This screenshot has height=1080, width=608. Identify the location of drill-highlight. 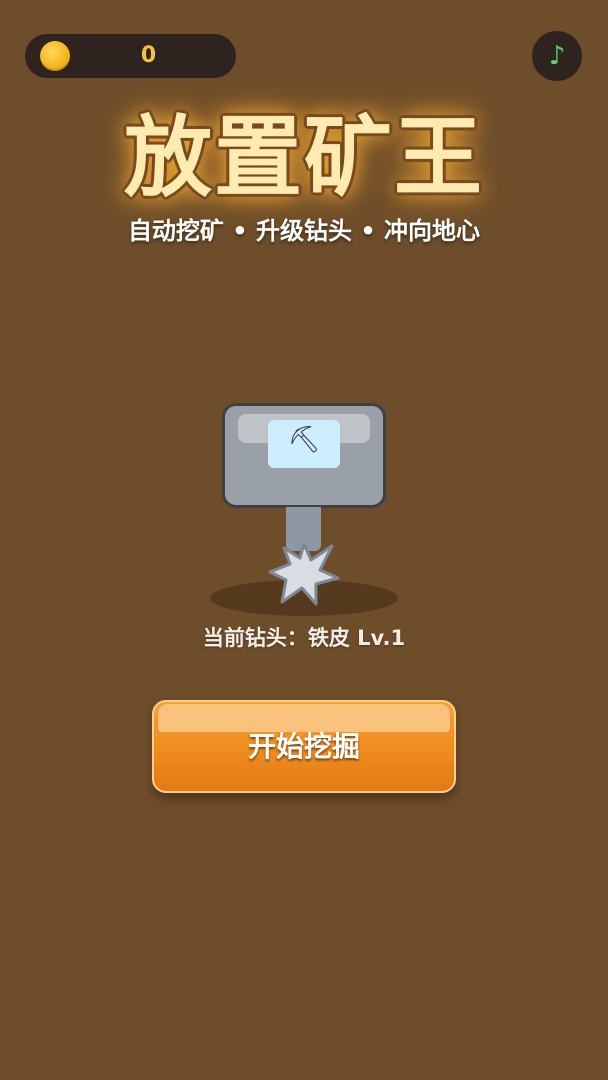
(304, 428).